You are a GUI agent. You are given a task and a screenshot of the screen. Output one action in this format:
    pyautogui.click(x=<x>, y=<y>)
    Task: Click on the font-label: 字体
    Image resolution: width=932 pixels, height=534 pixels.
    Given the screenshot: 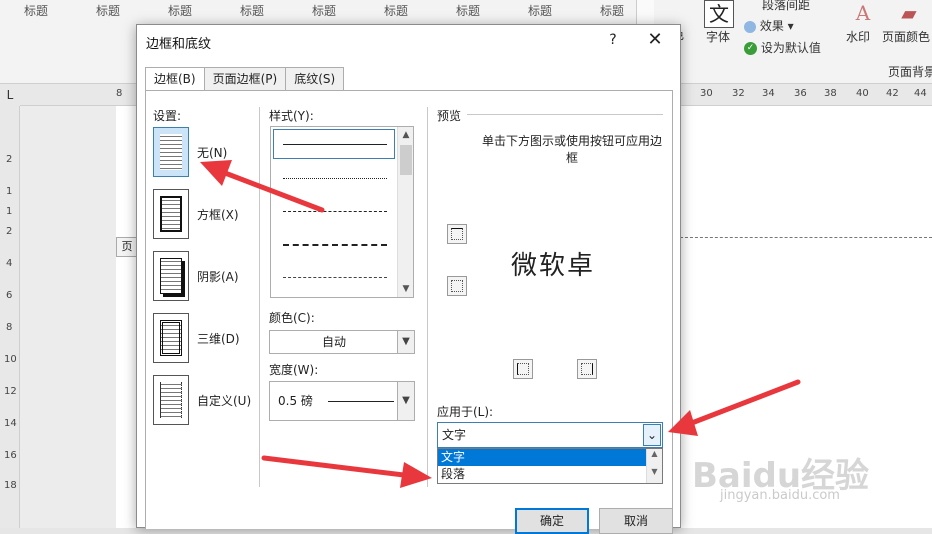 What is the action you would take?
    pyautogui.click(x=718, y=36)
    